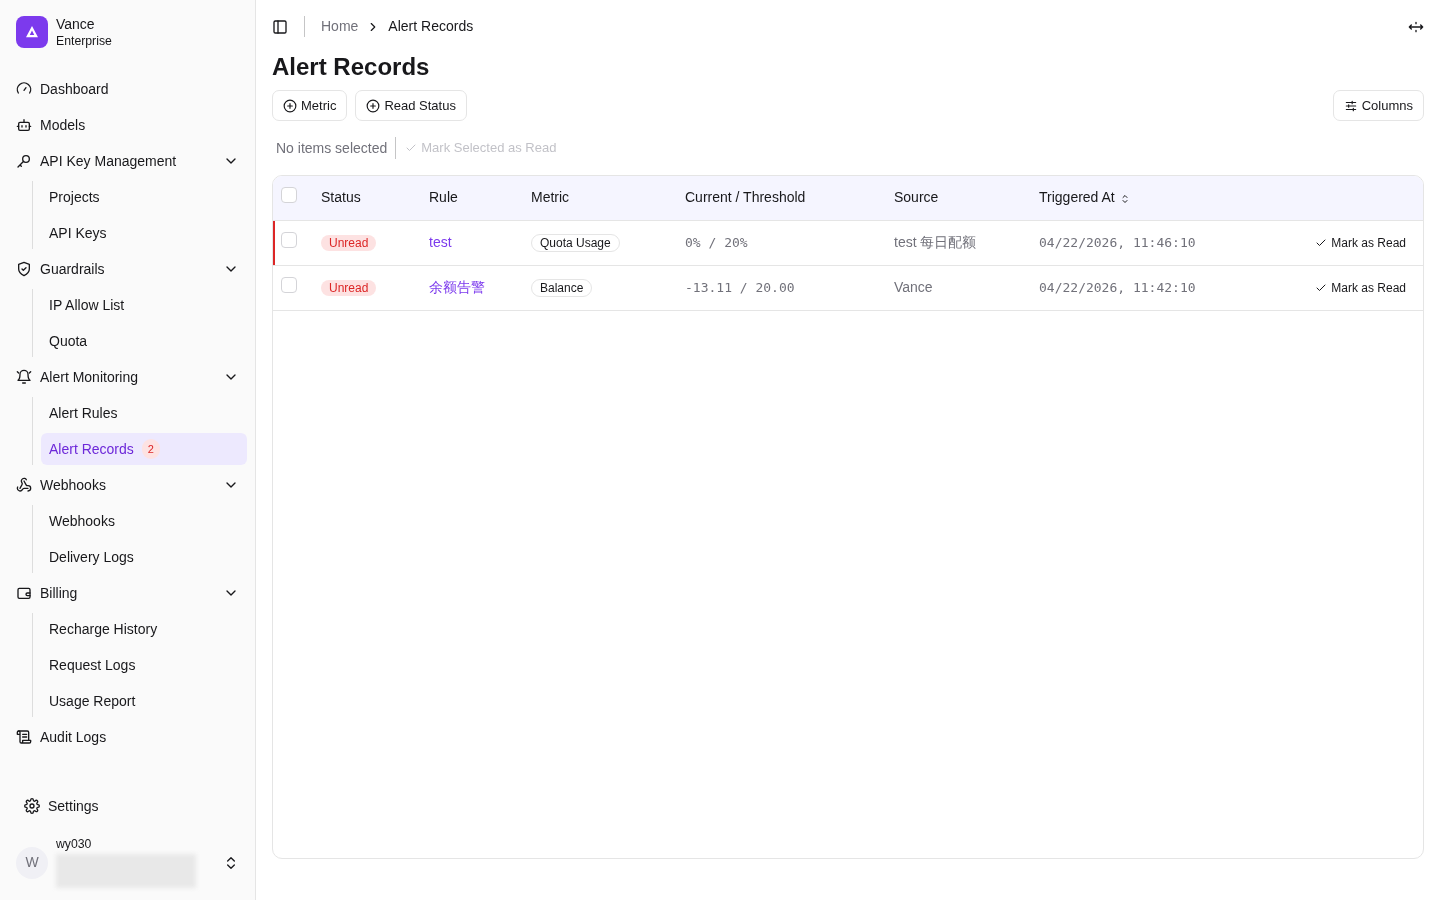 The width and height of the screenshot is (1440, 900). What do you see at coordinates (440, 242) in the screenshot?
I see `rule-link: test` at bounding box center [440, 242].